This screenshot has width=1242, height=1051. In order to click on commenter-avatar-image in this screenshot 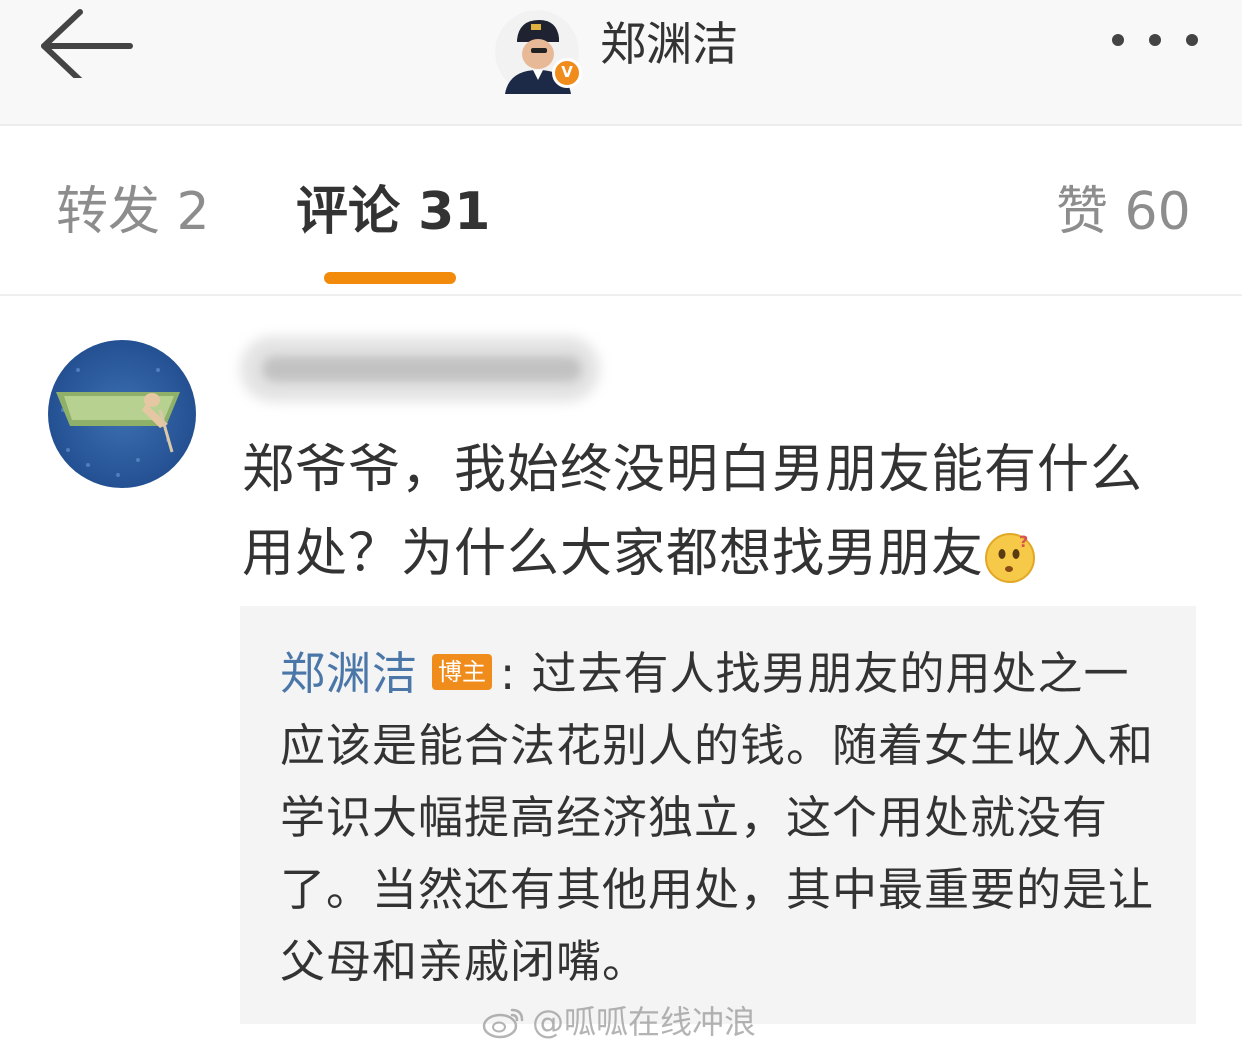, I will do `click(122, 414)`.